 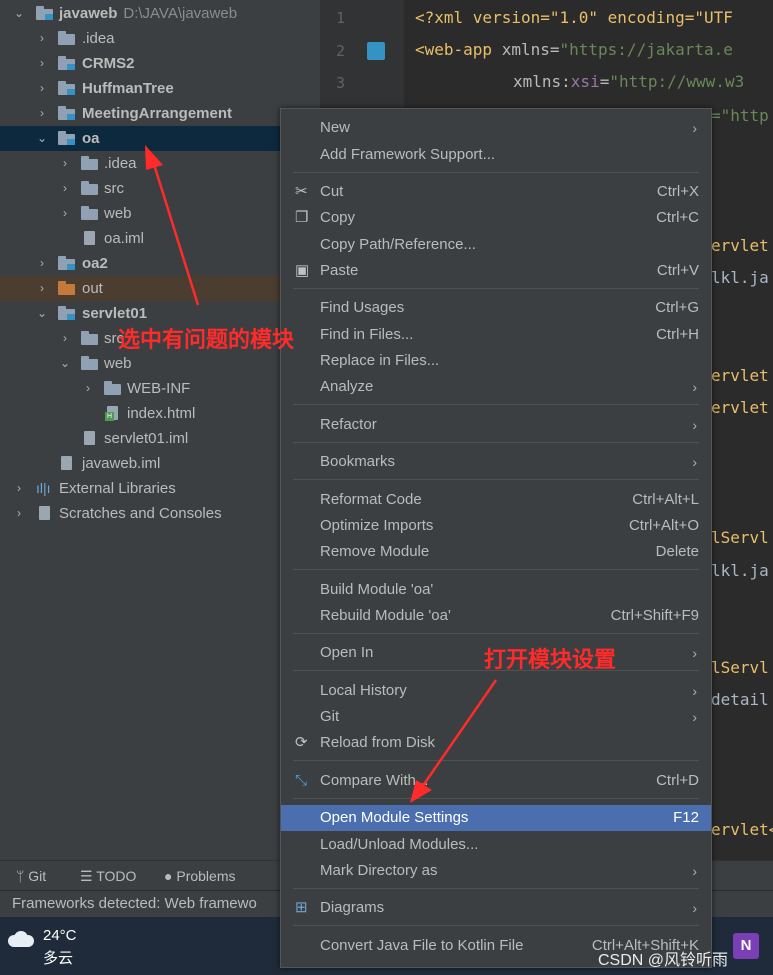 I want to click on annotation-arrow-up, so click(x=175, y=231).